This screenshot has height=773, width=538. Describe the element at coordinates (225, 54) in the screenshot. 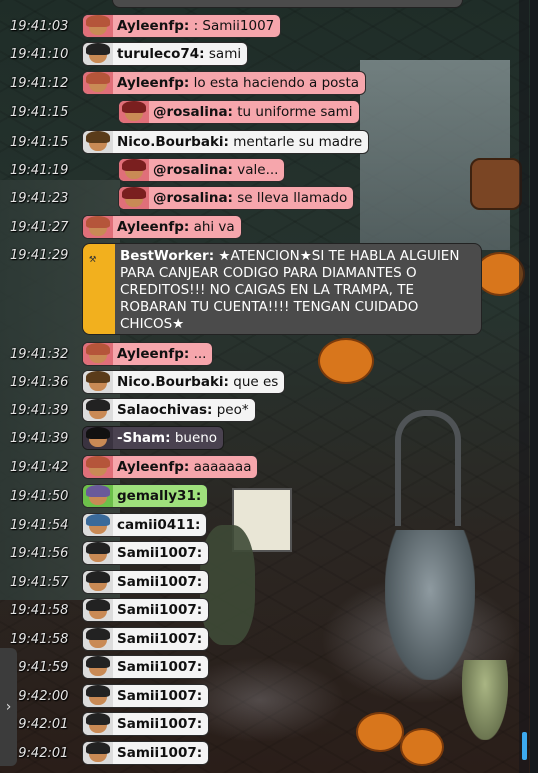

I see `chat-message-body: sami` at that location.